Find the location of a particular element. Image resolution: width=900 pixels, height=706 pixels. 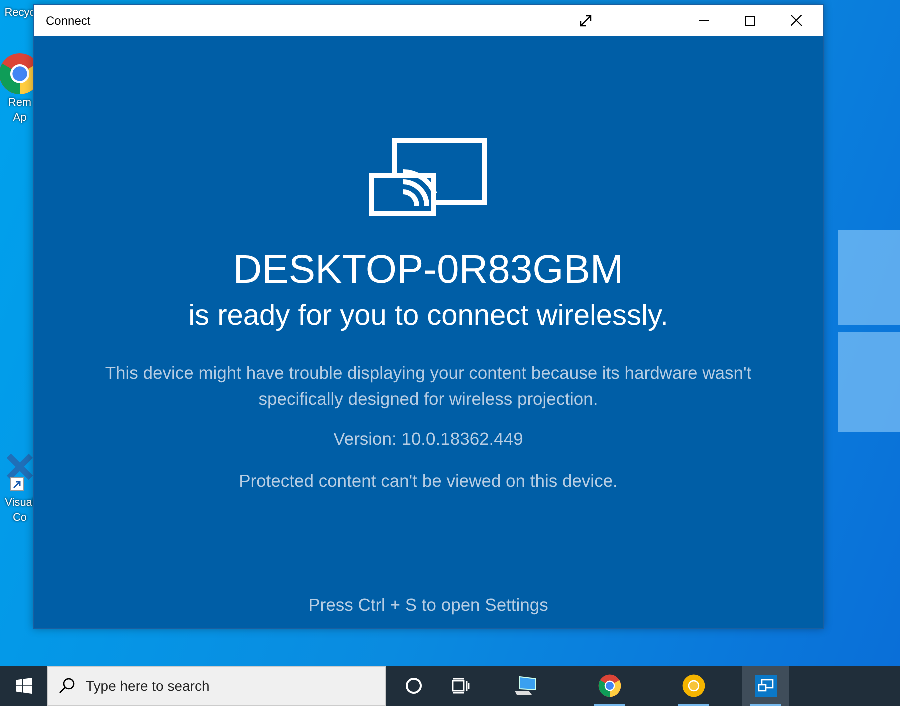

taskbar-app-button is located at coordinates (765, 686).